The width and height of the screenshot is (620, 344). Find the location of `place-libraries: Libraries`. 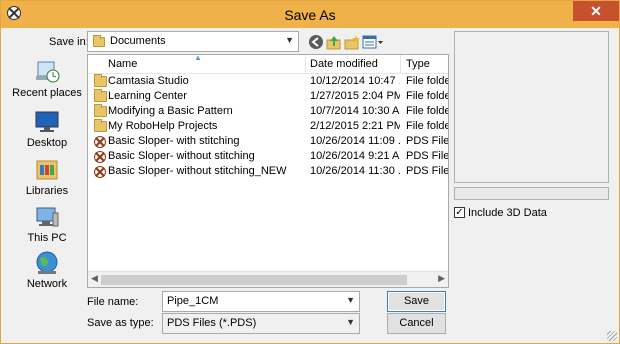

place-libraries: Libraries is located at coordinates (47, 177).